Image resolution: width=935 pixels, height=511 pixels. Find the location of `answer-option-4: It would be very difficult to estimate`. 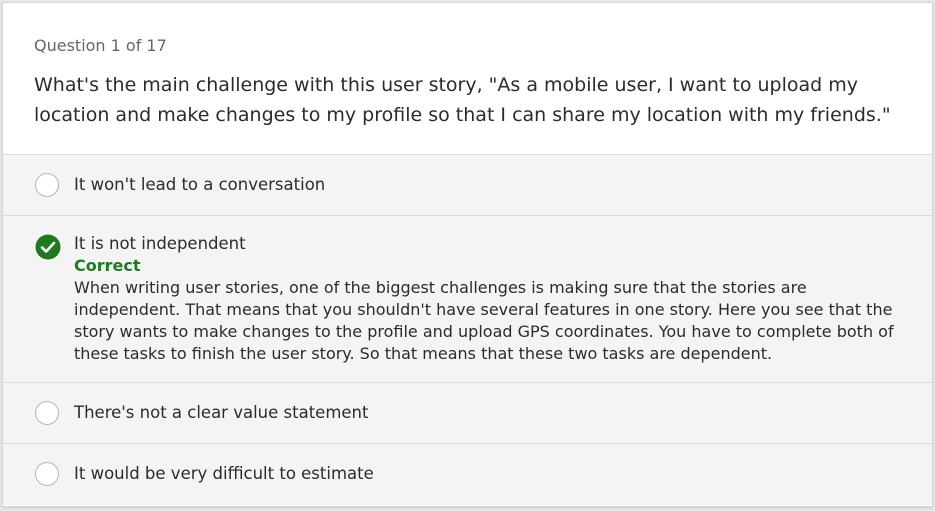

answer-option-4: It would be very difficult to estimate is located at coordinates (467, 474).